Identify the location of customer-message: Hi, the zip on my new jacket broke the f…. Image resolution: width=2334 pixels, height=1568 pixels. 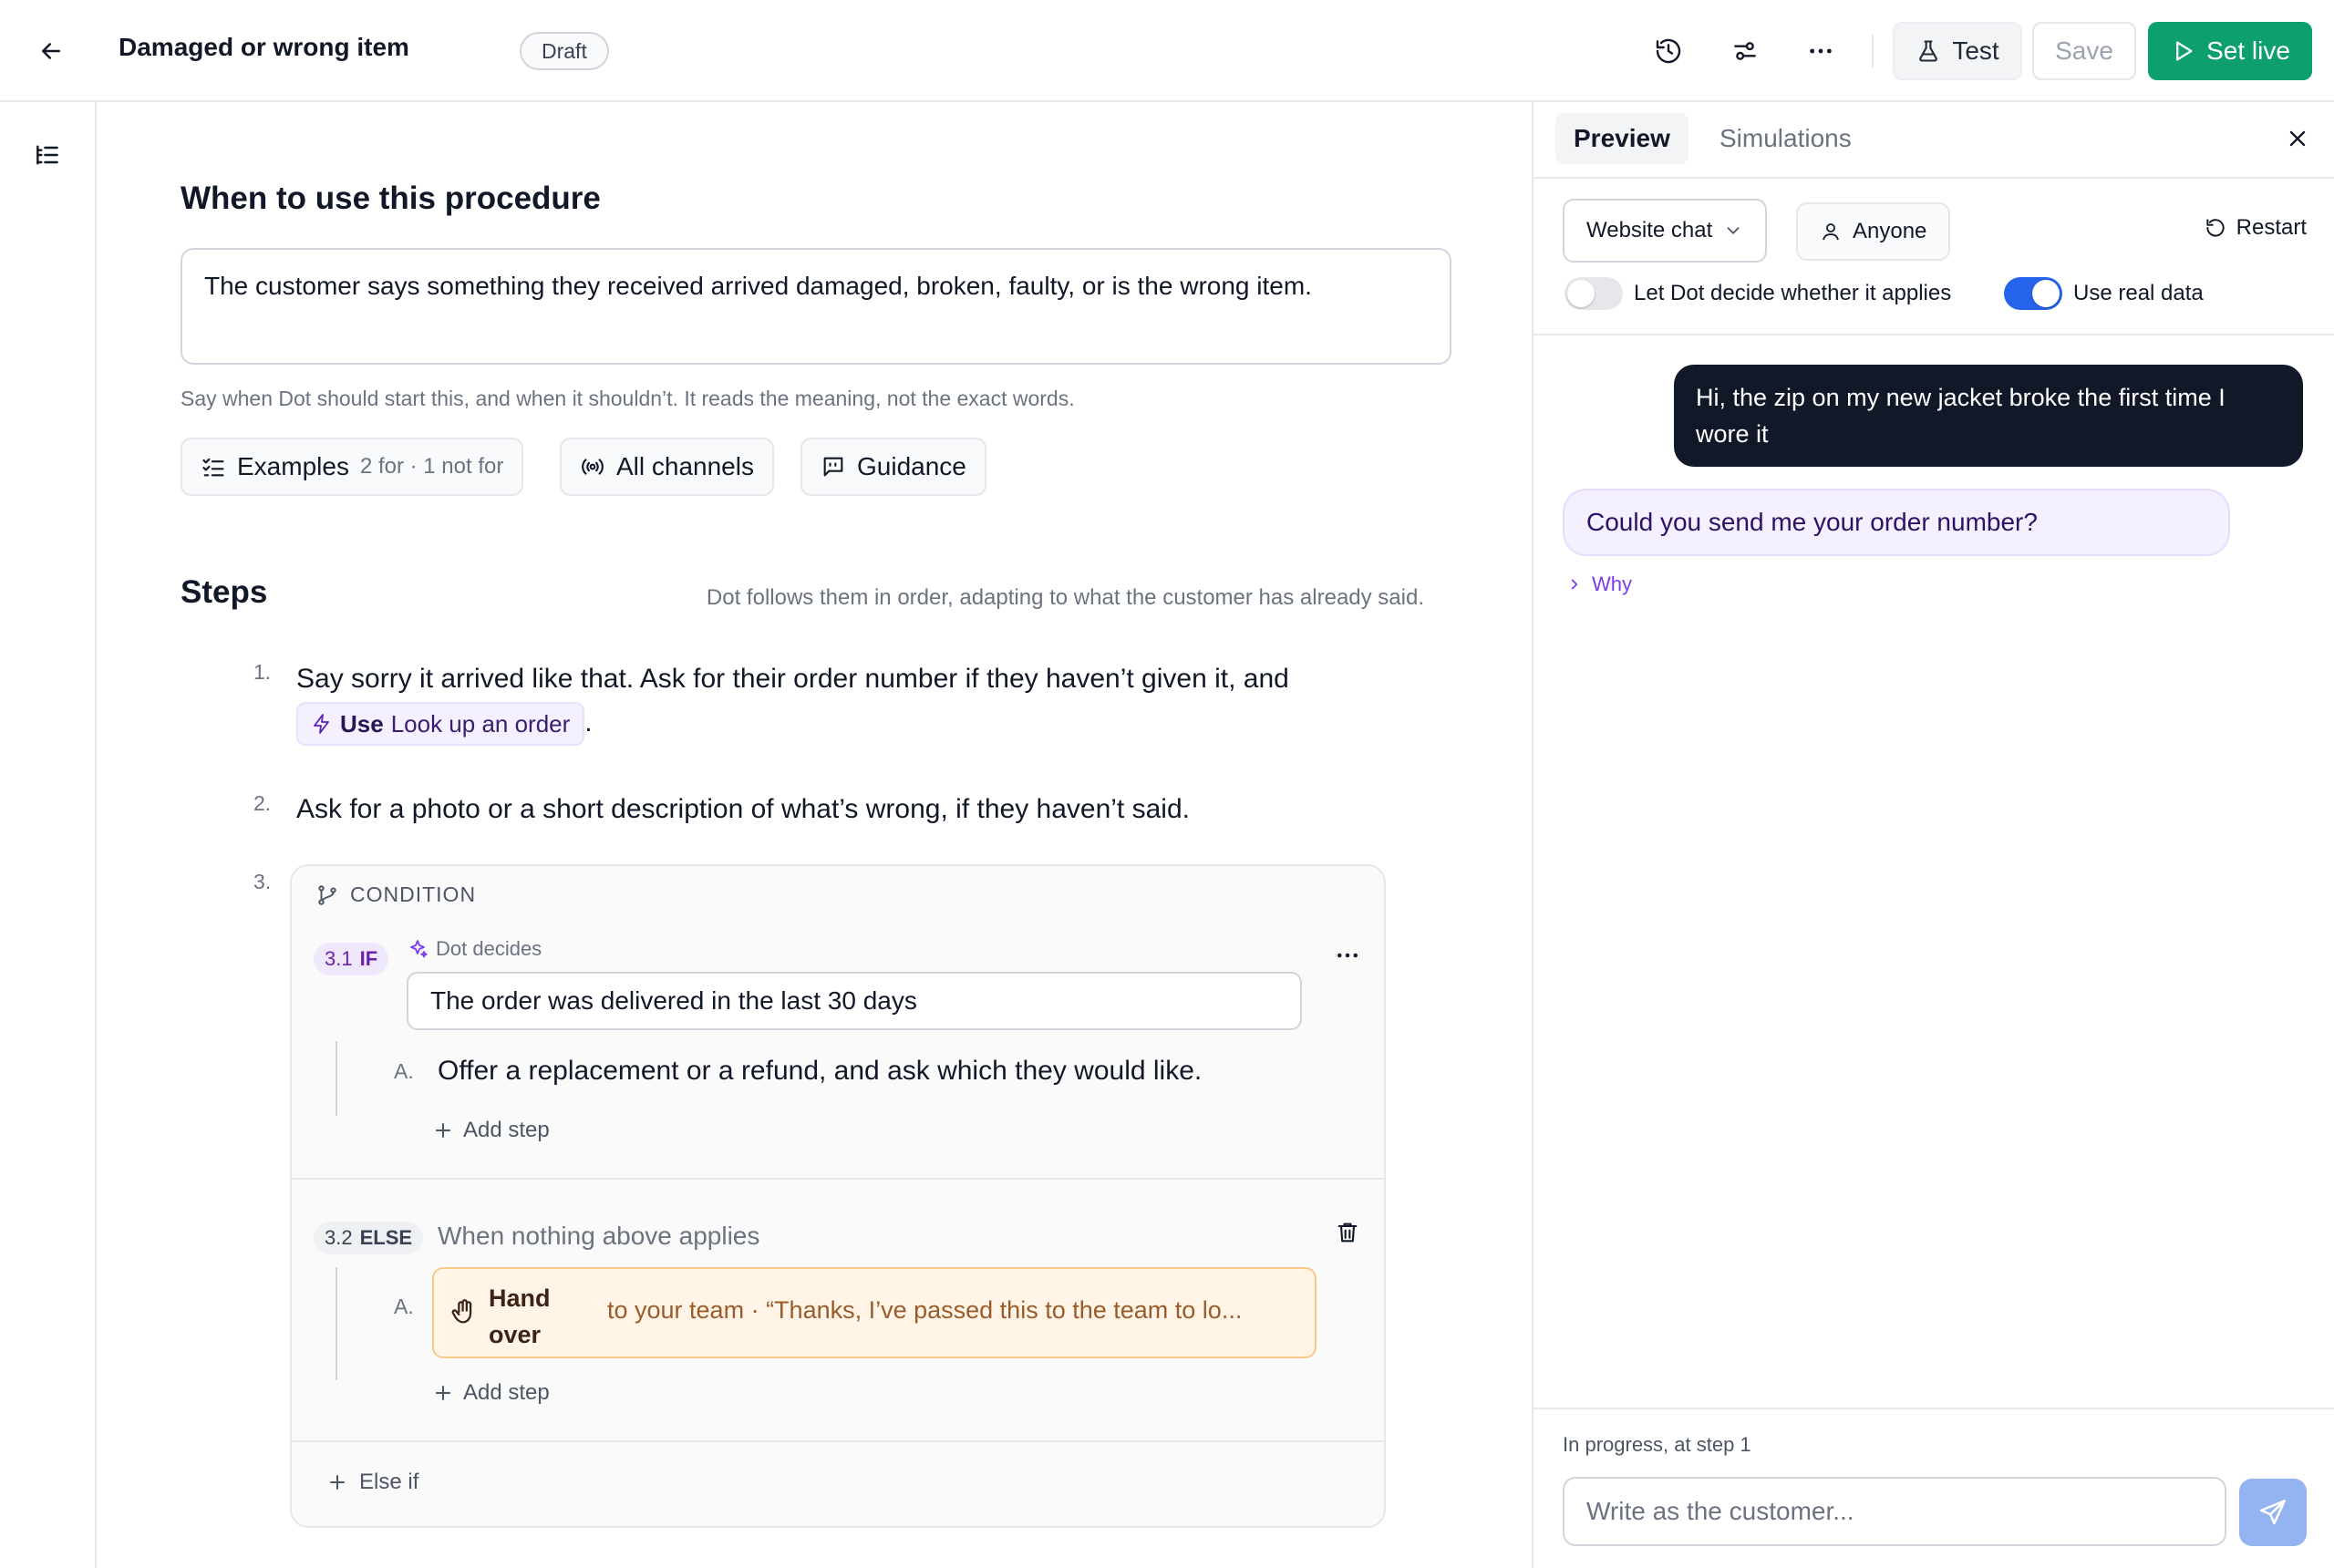
(1988, 416).